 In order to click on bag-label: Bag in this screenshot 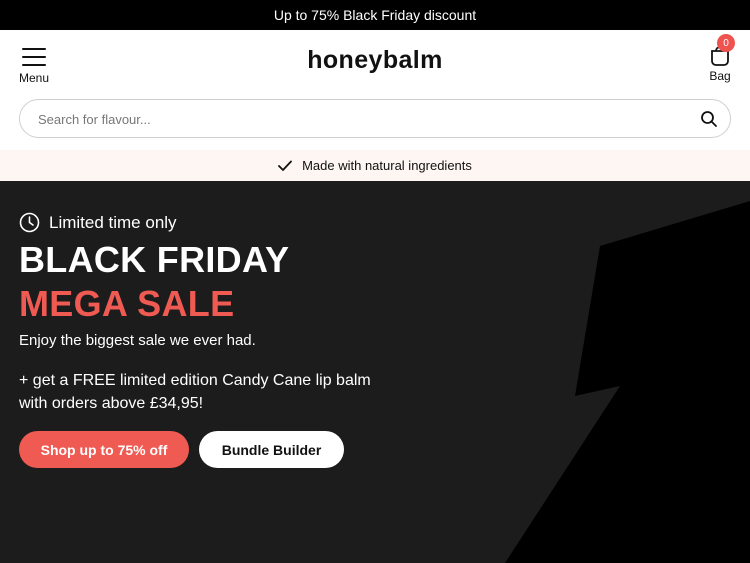, I will do `click(720, 76)`.